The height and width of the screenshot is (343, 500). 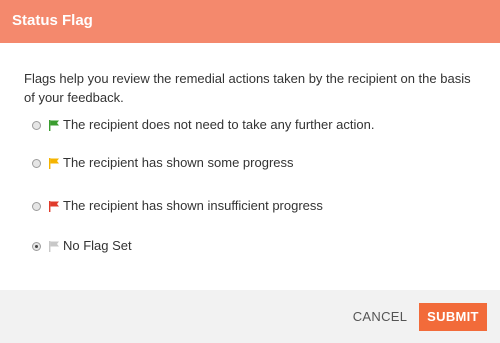 I want to click on dialog-title: Status Flag, so click(x=52, y=20).